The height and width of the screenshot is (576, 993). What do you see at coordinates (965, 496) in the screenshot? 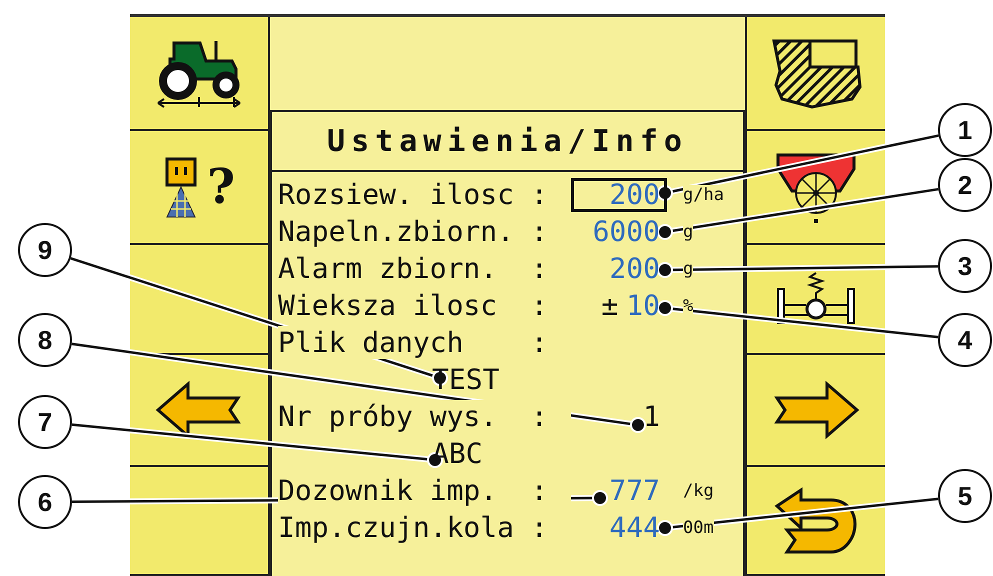
I see `callout-number: 5` at bounding box center [965, 496].